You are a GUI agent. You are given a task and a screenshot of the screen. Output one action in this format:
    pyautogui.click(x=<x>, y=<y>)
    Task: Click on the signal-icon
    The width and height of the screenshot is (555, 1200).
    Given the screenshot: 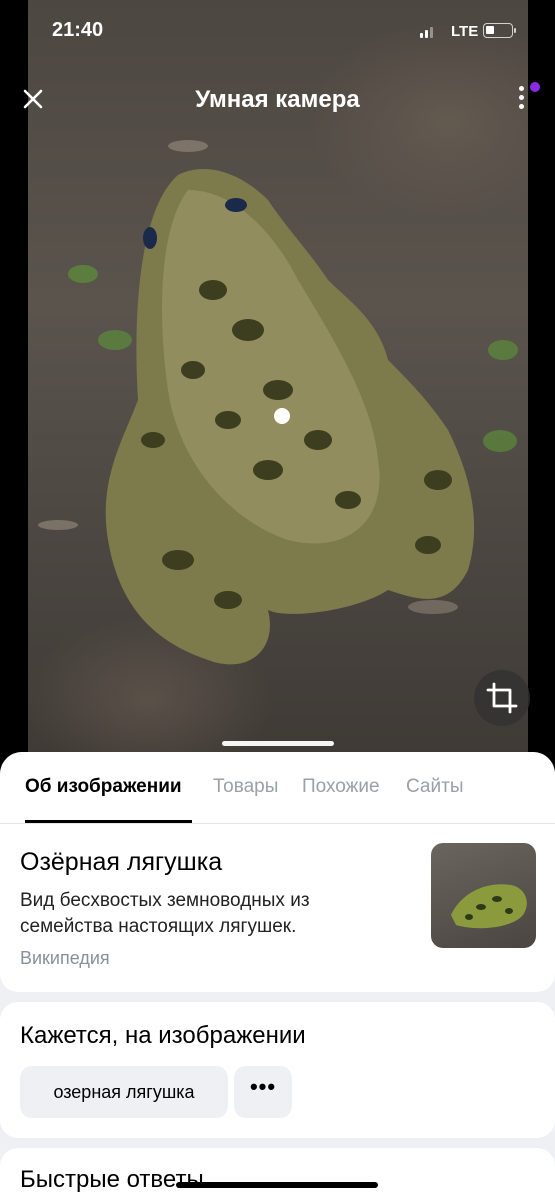 What is the action you would take?
    pyautogui.click(x=428, y=32)
    